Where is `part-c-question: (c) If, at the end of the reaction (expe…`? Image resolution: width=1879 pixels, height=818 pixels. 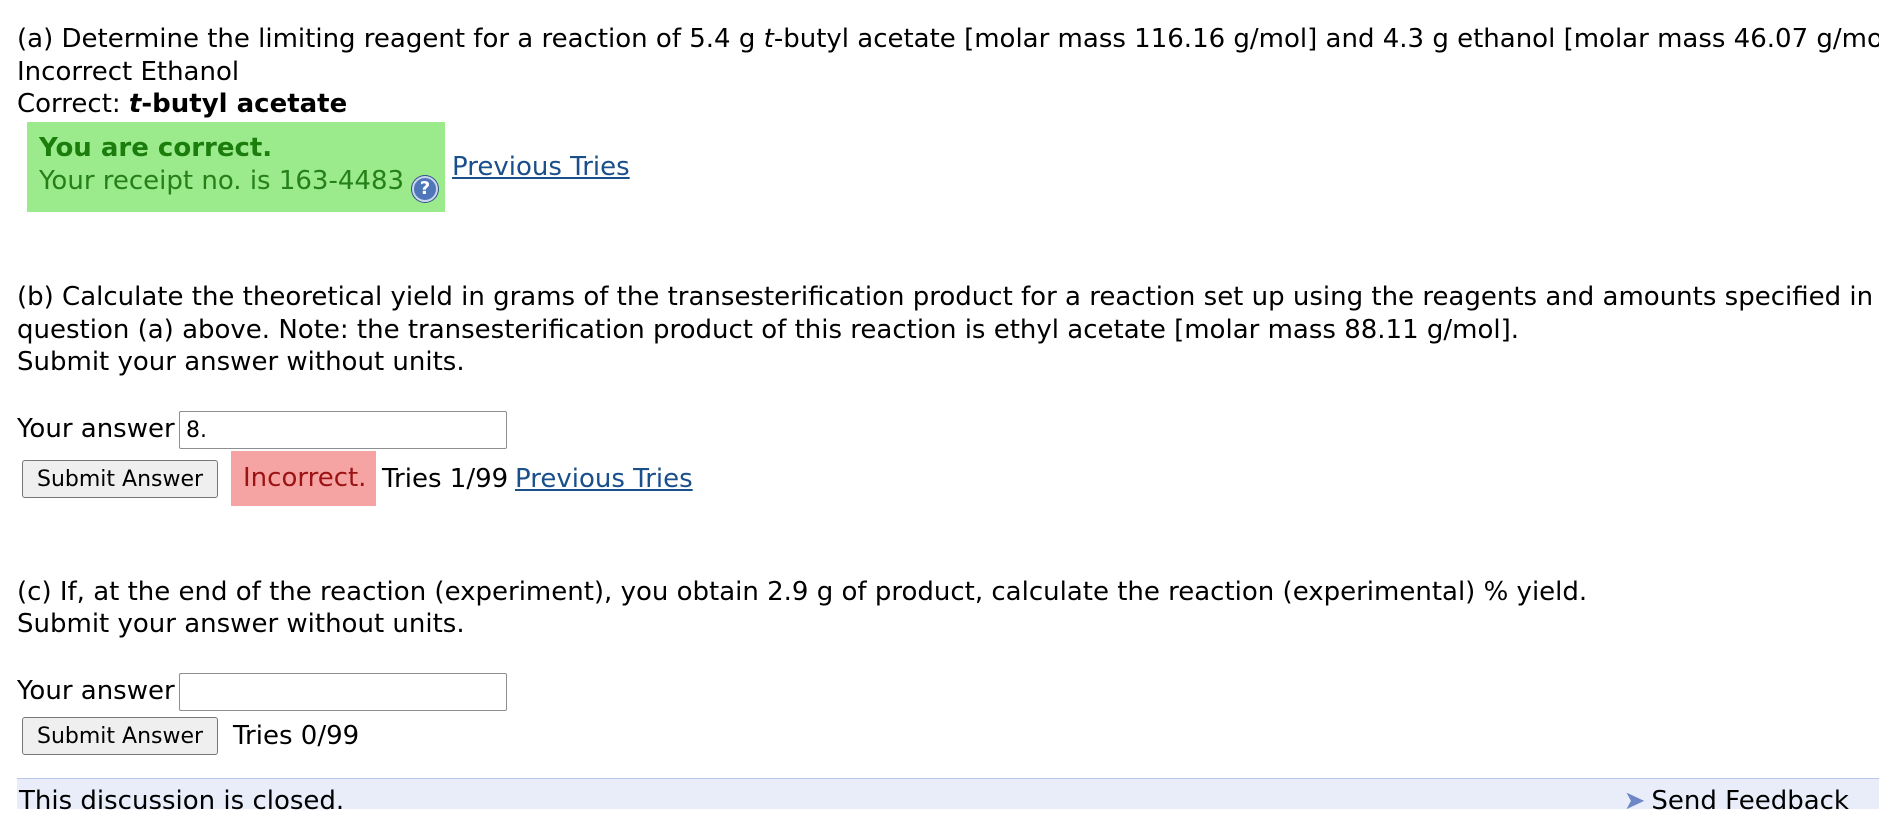
part-c-question: (c) If, at the end of the reaction (expe… is located at coordinates (802, 592).